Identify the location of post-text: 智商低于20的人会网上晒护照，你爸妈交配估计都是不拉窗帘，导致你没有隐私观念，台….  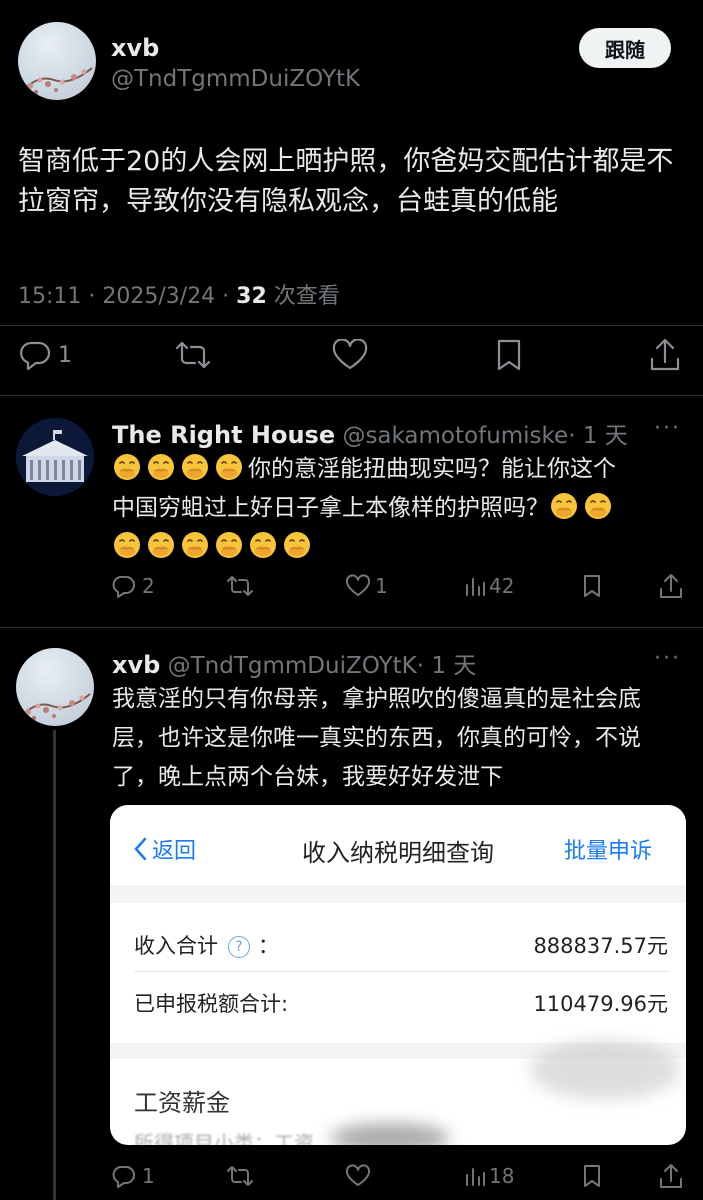
(346, 181).